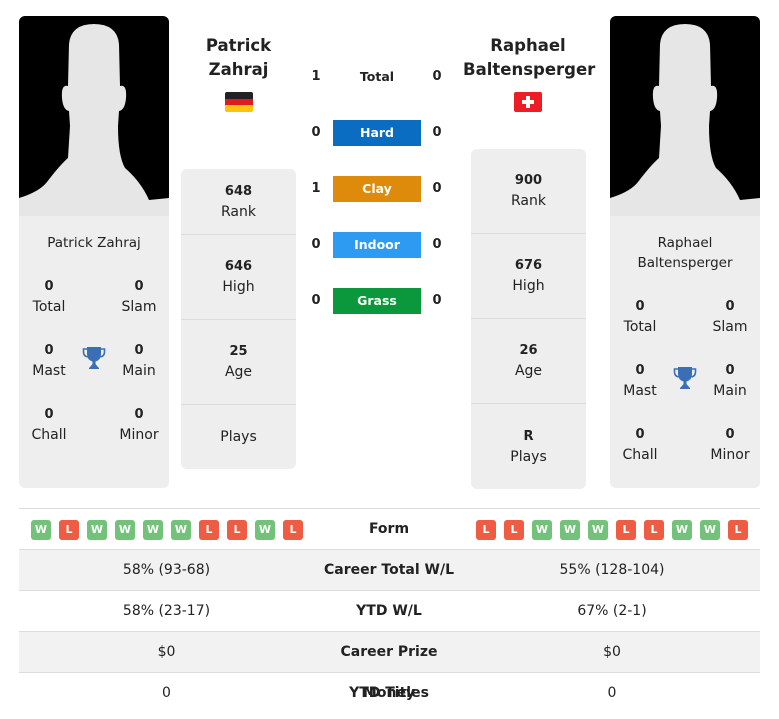 This screenshot has height=719, width=779. What do you see at coordinates (612, 570) in the screenshot?
I see `player2-value: 55% (128-104)` at bounding box center [612, 570].